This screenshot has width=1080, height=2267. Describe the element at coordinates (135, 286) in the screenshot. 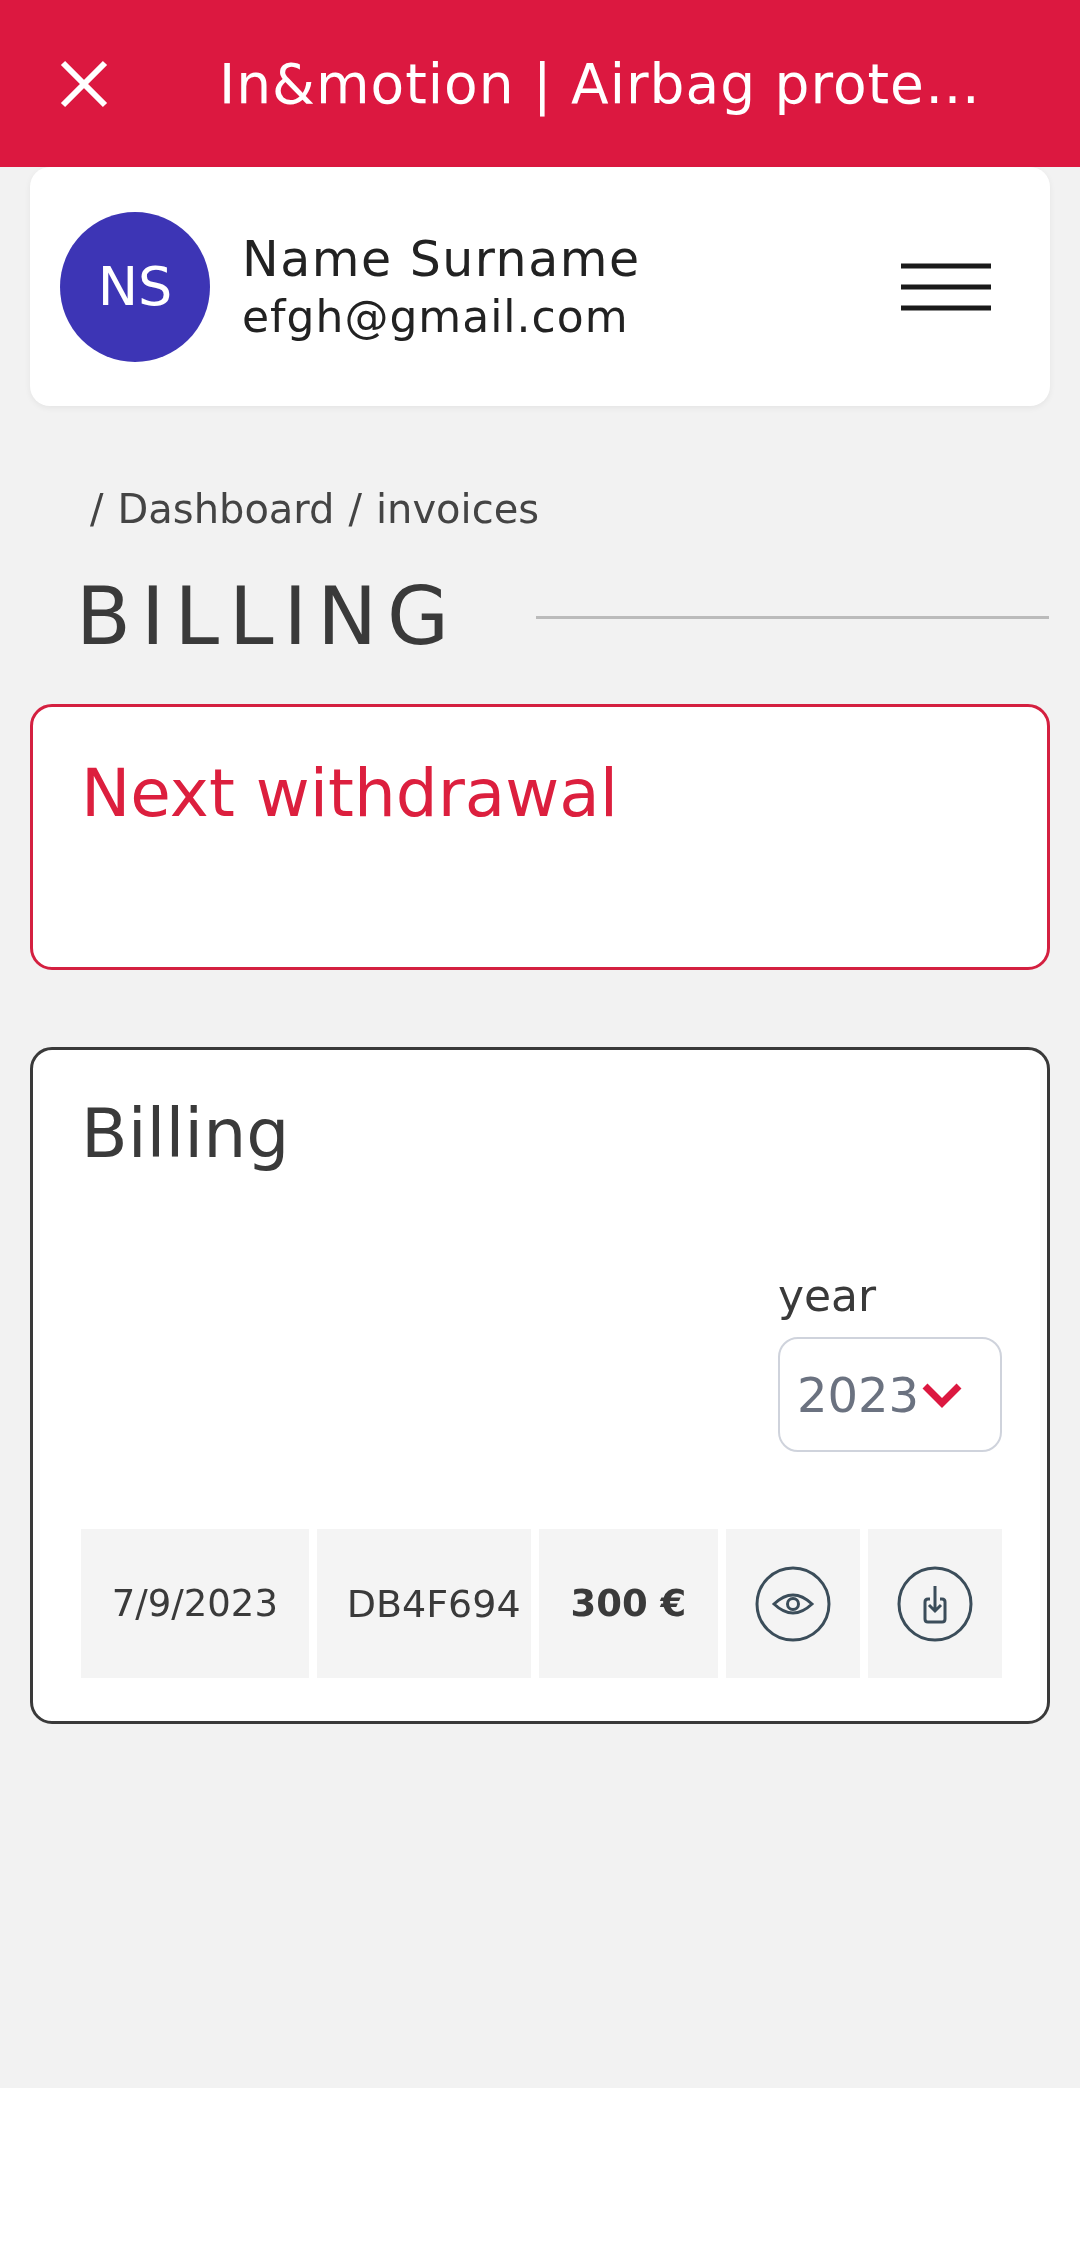

I see `avatar: NS` at that location.